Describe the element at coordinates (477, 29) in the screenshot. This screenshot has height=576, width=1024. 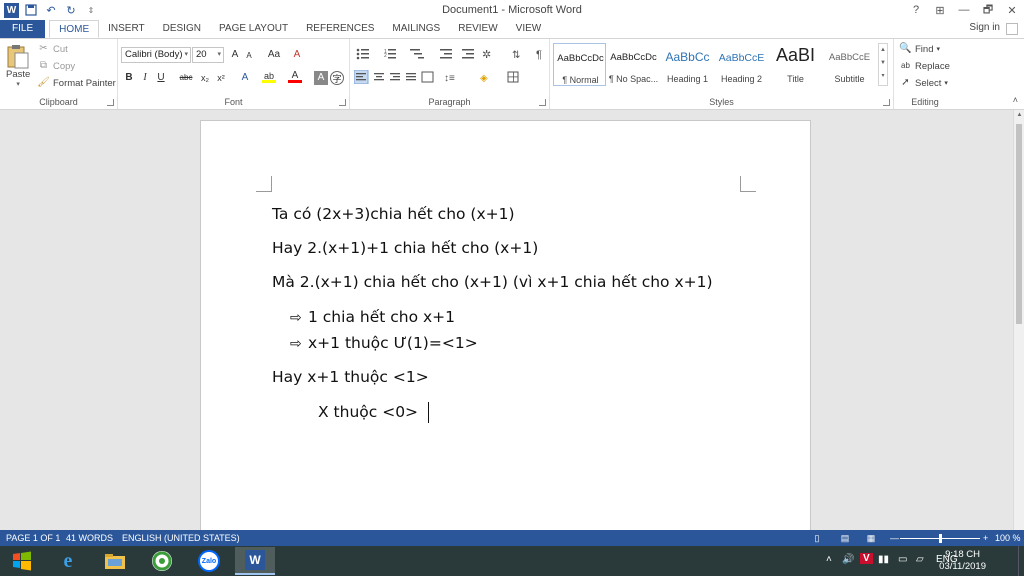
I see `tab-review: REVIEW` at that location.